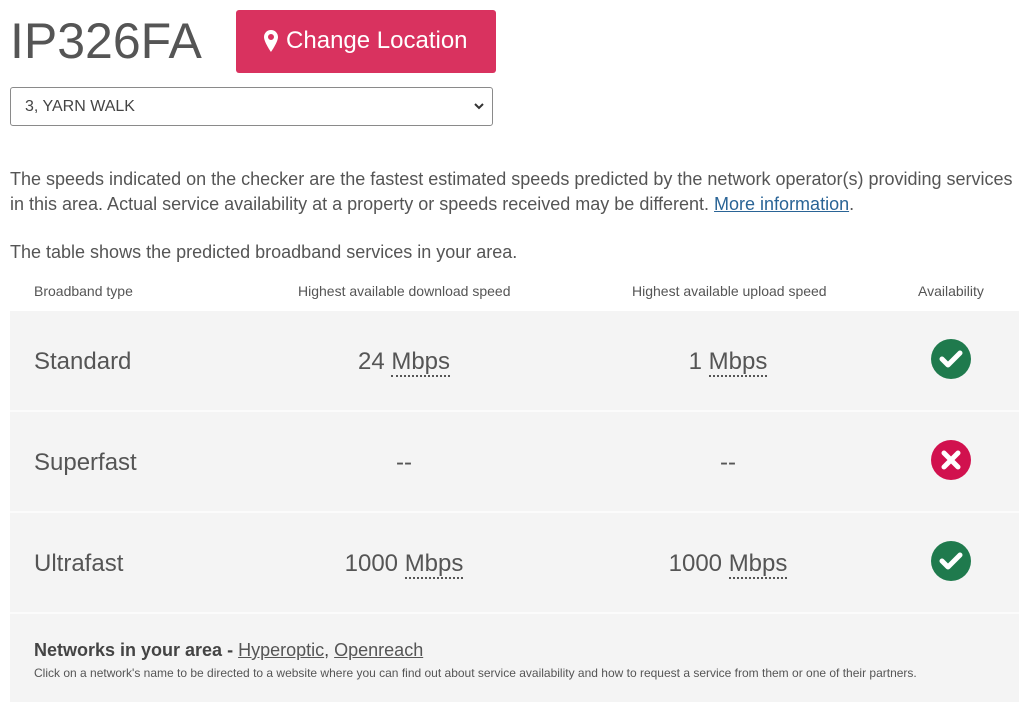  Describe the element at coordinates (83, 361) in the screenshot. I see `broadband-type: Standard` at that location.